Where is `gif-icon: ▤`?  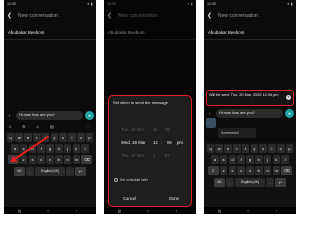 gif-icon: ▤ is located at coordinates (52, 126).